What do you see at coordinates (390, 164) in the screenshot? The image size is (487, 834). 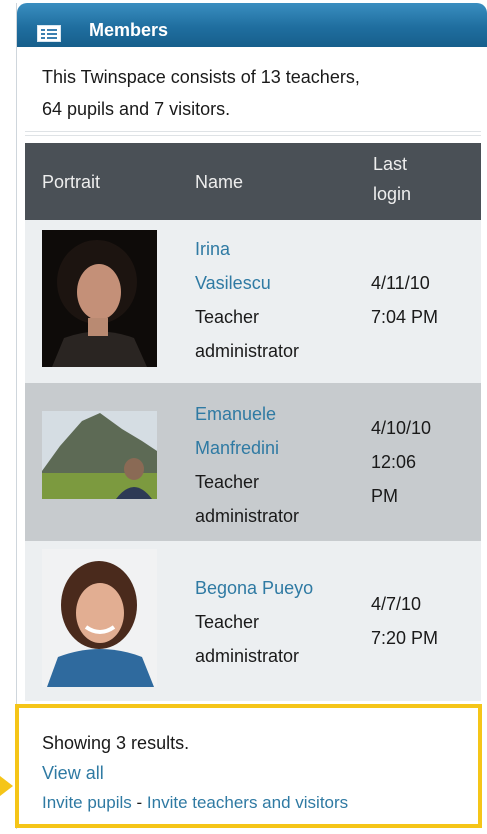 I see `column-last-login-line-1: Last` at bounding box center [390, 164].